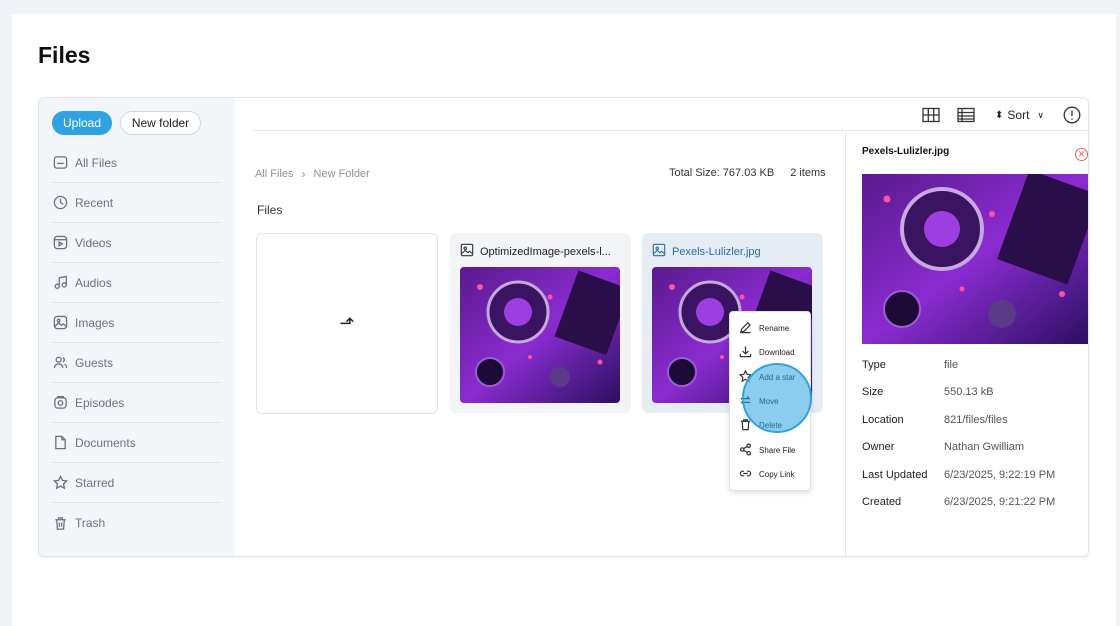 Image resolution: width=1120 pixels, height=626 pixels. I want to click on info-icon, so click(1072, 115).